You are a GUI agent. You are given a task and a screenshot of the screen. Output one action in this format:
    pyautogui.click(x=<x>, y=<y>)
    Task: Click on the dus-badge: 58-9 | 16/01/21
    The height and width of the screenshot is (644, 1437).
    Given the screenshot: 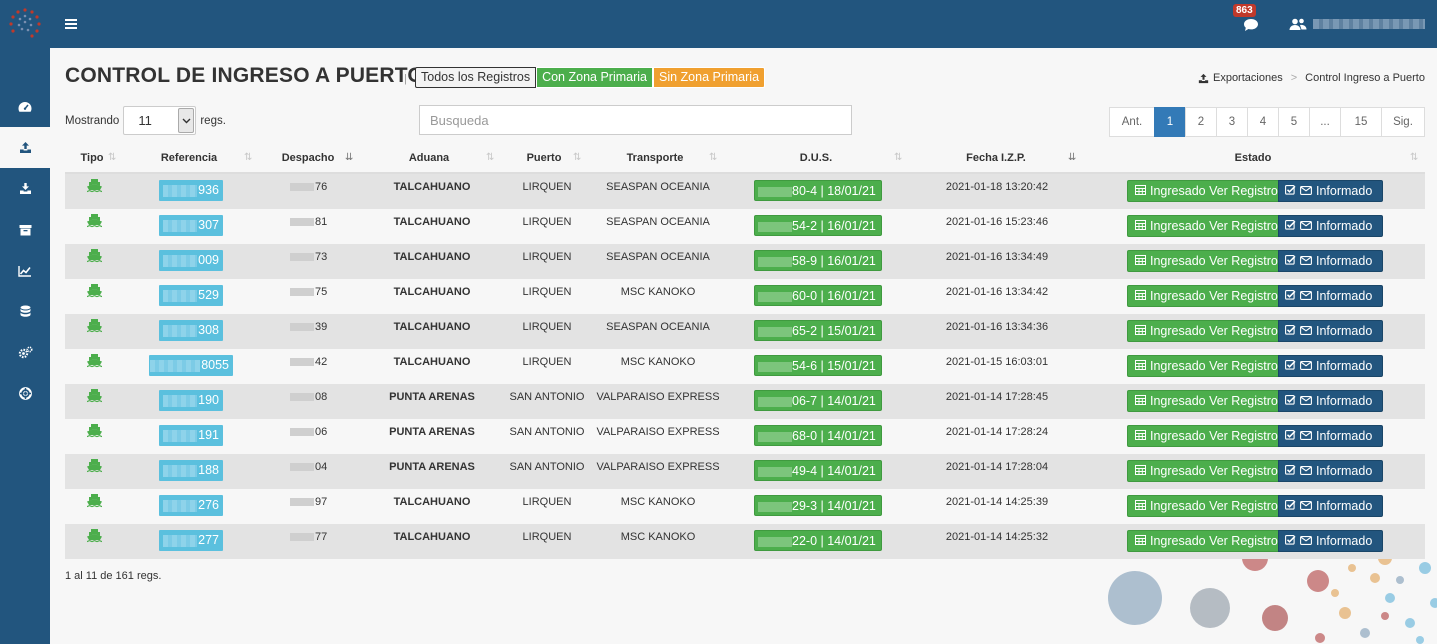 What is the action you would take?
    pyautogui.click(x=818, y=260)
    